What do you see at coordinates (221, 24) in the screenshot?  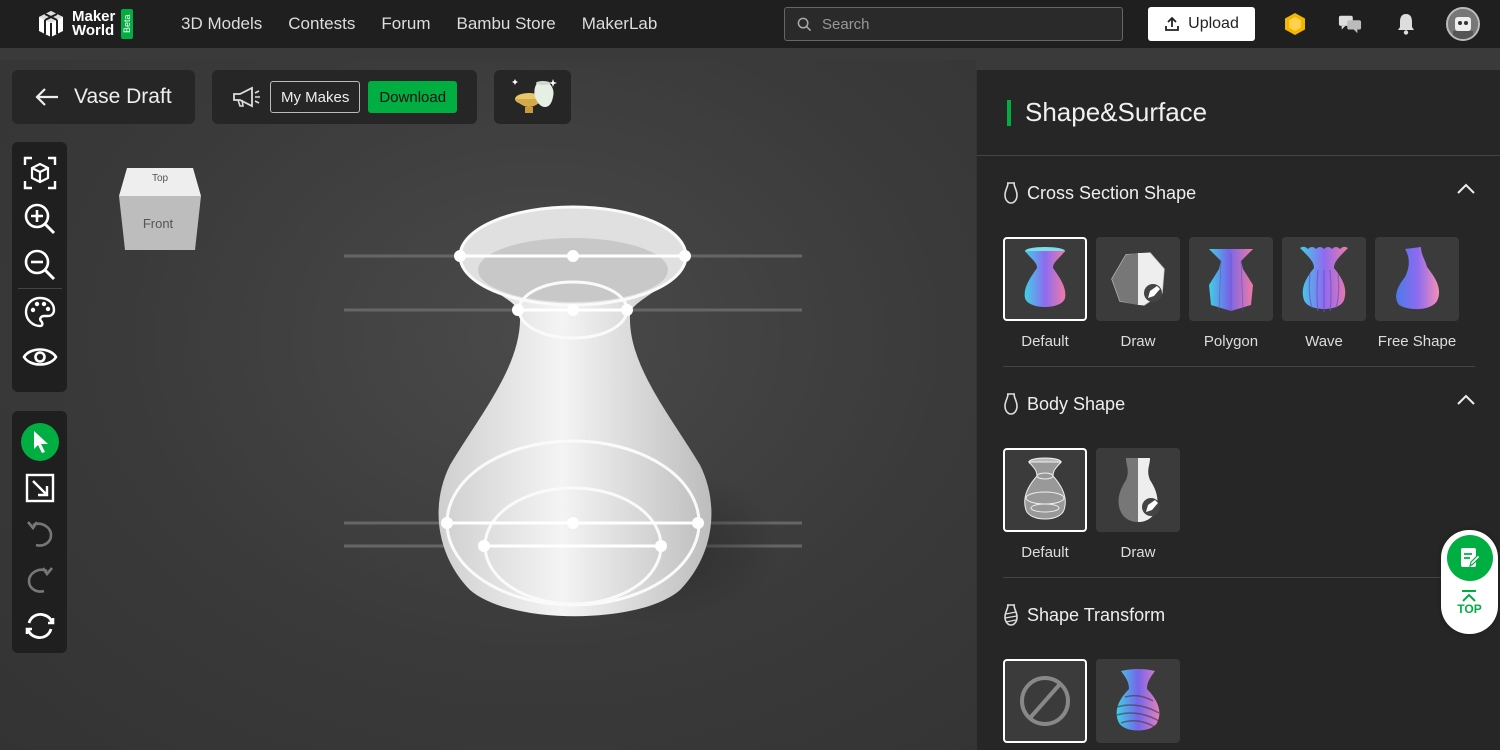 I see `nav-3d-models: 3D Models` at bounding box center [221, 24].